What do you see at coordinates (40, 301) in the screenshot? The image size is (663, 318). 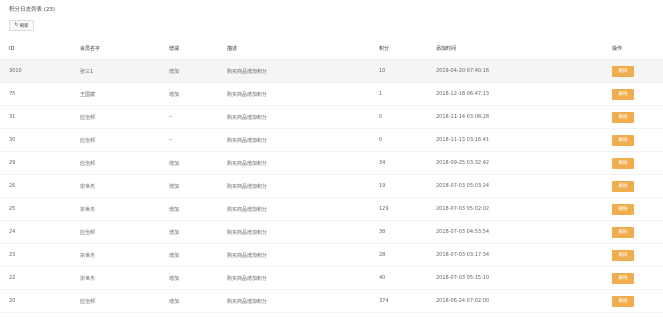 I see `cell-id: 20` at bounding box center [40, 301].